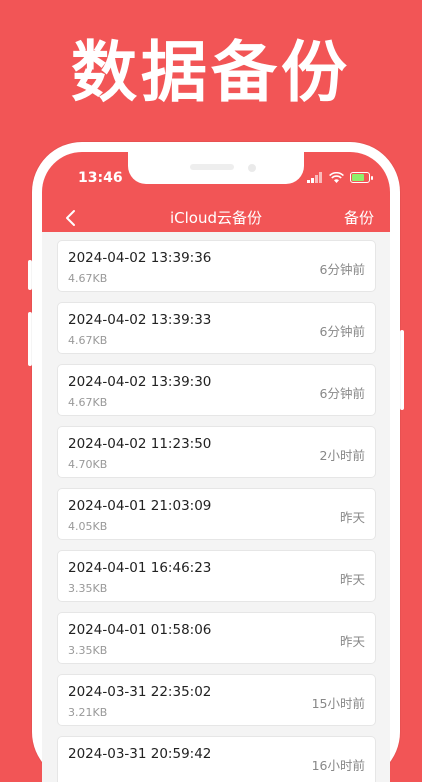 The image size is (422, 782). What do you see at coordinates (216, 390) in the screenshot?
I see `backup-list-item: 2024-04-02 13:39:30 4.67KB 6分钟前` at bounding box center [216, 390].